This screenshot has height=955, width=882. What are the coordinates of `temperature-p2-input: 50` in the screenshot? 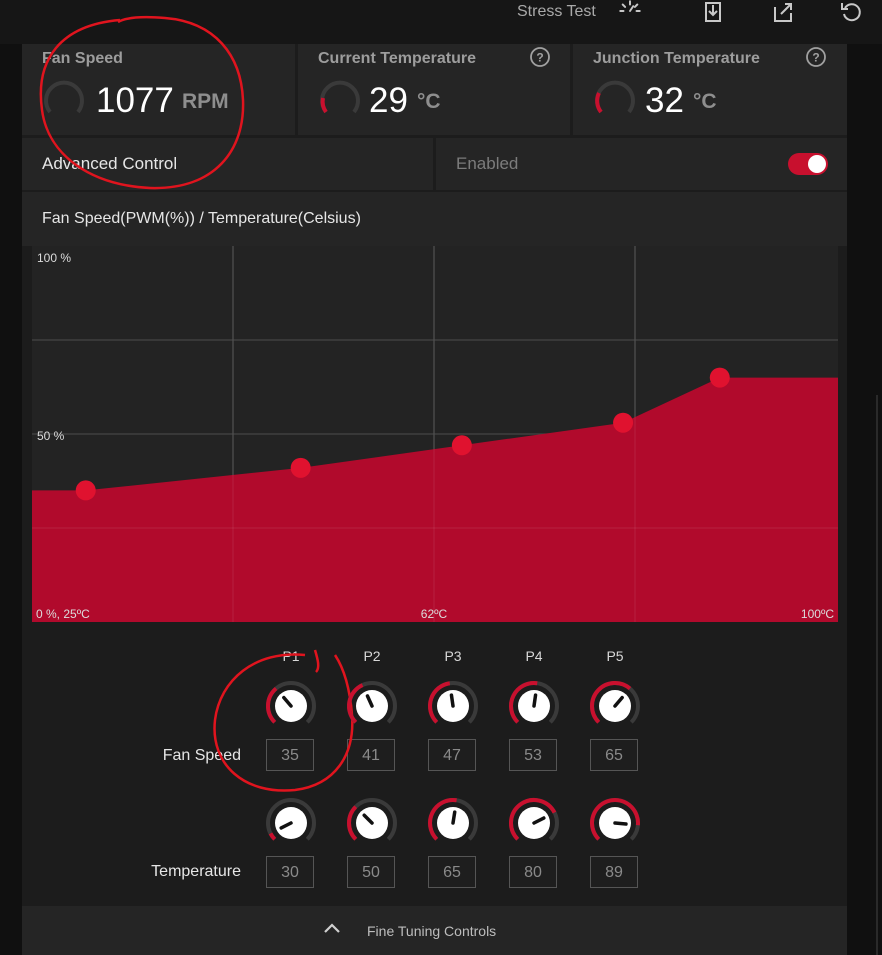 It's located at (371, 872).